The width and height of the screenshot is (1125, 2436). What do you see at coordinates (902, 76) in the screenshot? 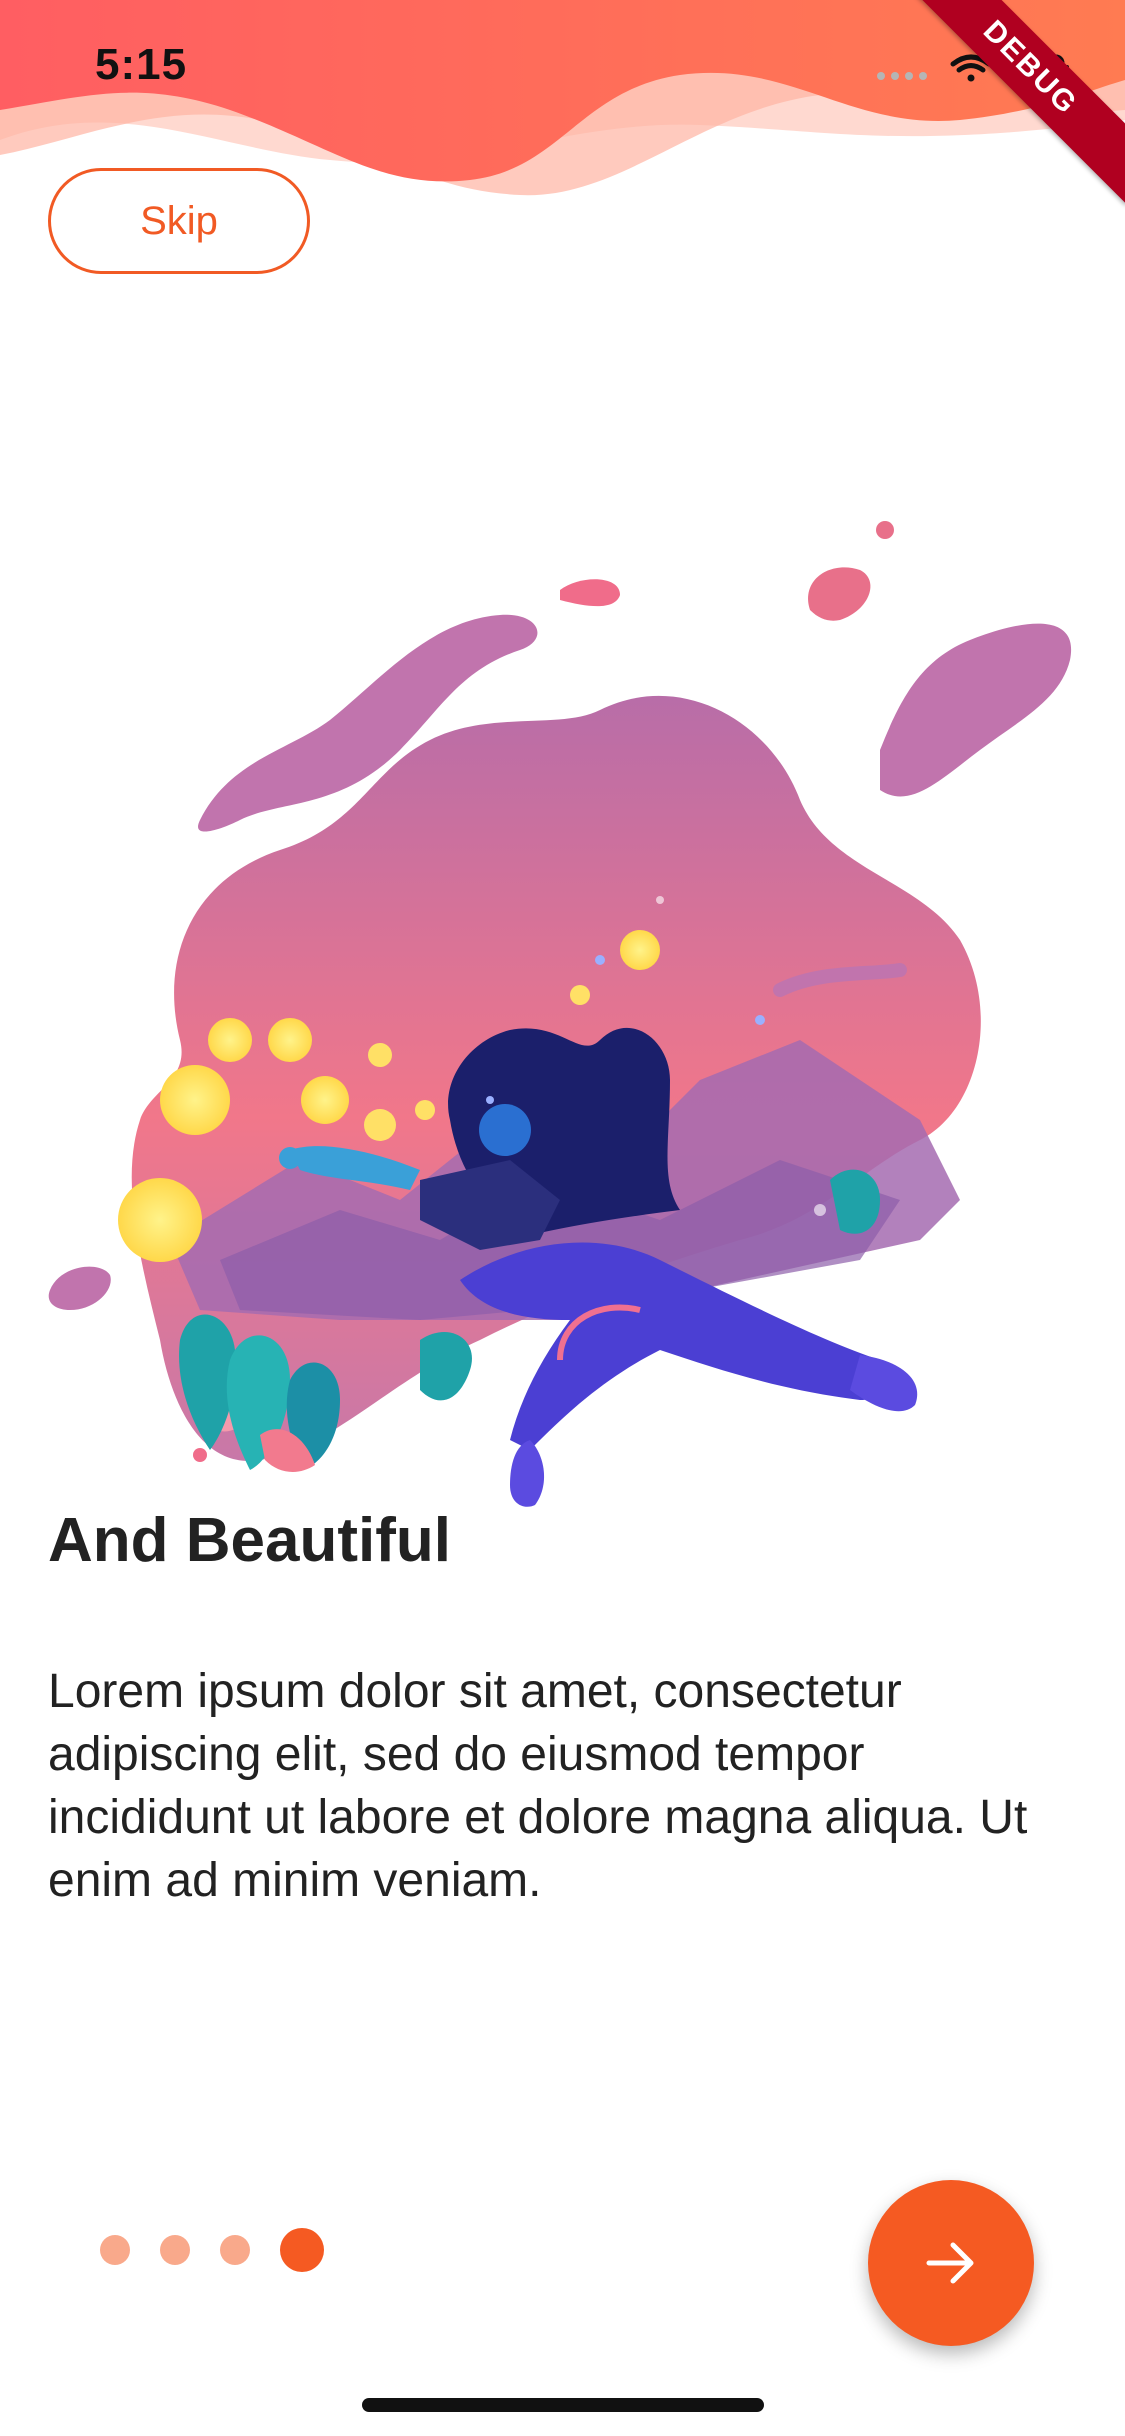
I see `cellular-dots-icon` at bounding box center [902, 76].